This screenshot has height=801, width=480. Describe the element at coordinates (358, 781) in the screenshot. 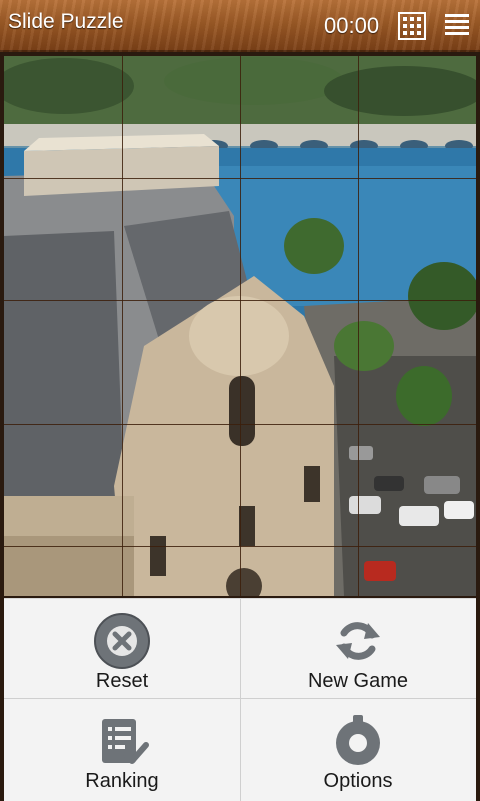

I see `options-label: Options` at that location.